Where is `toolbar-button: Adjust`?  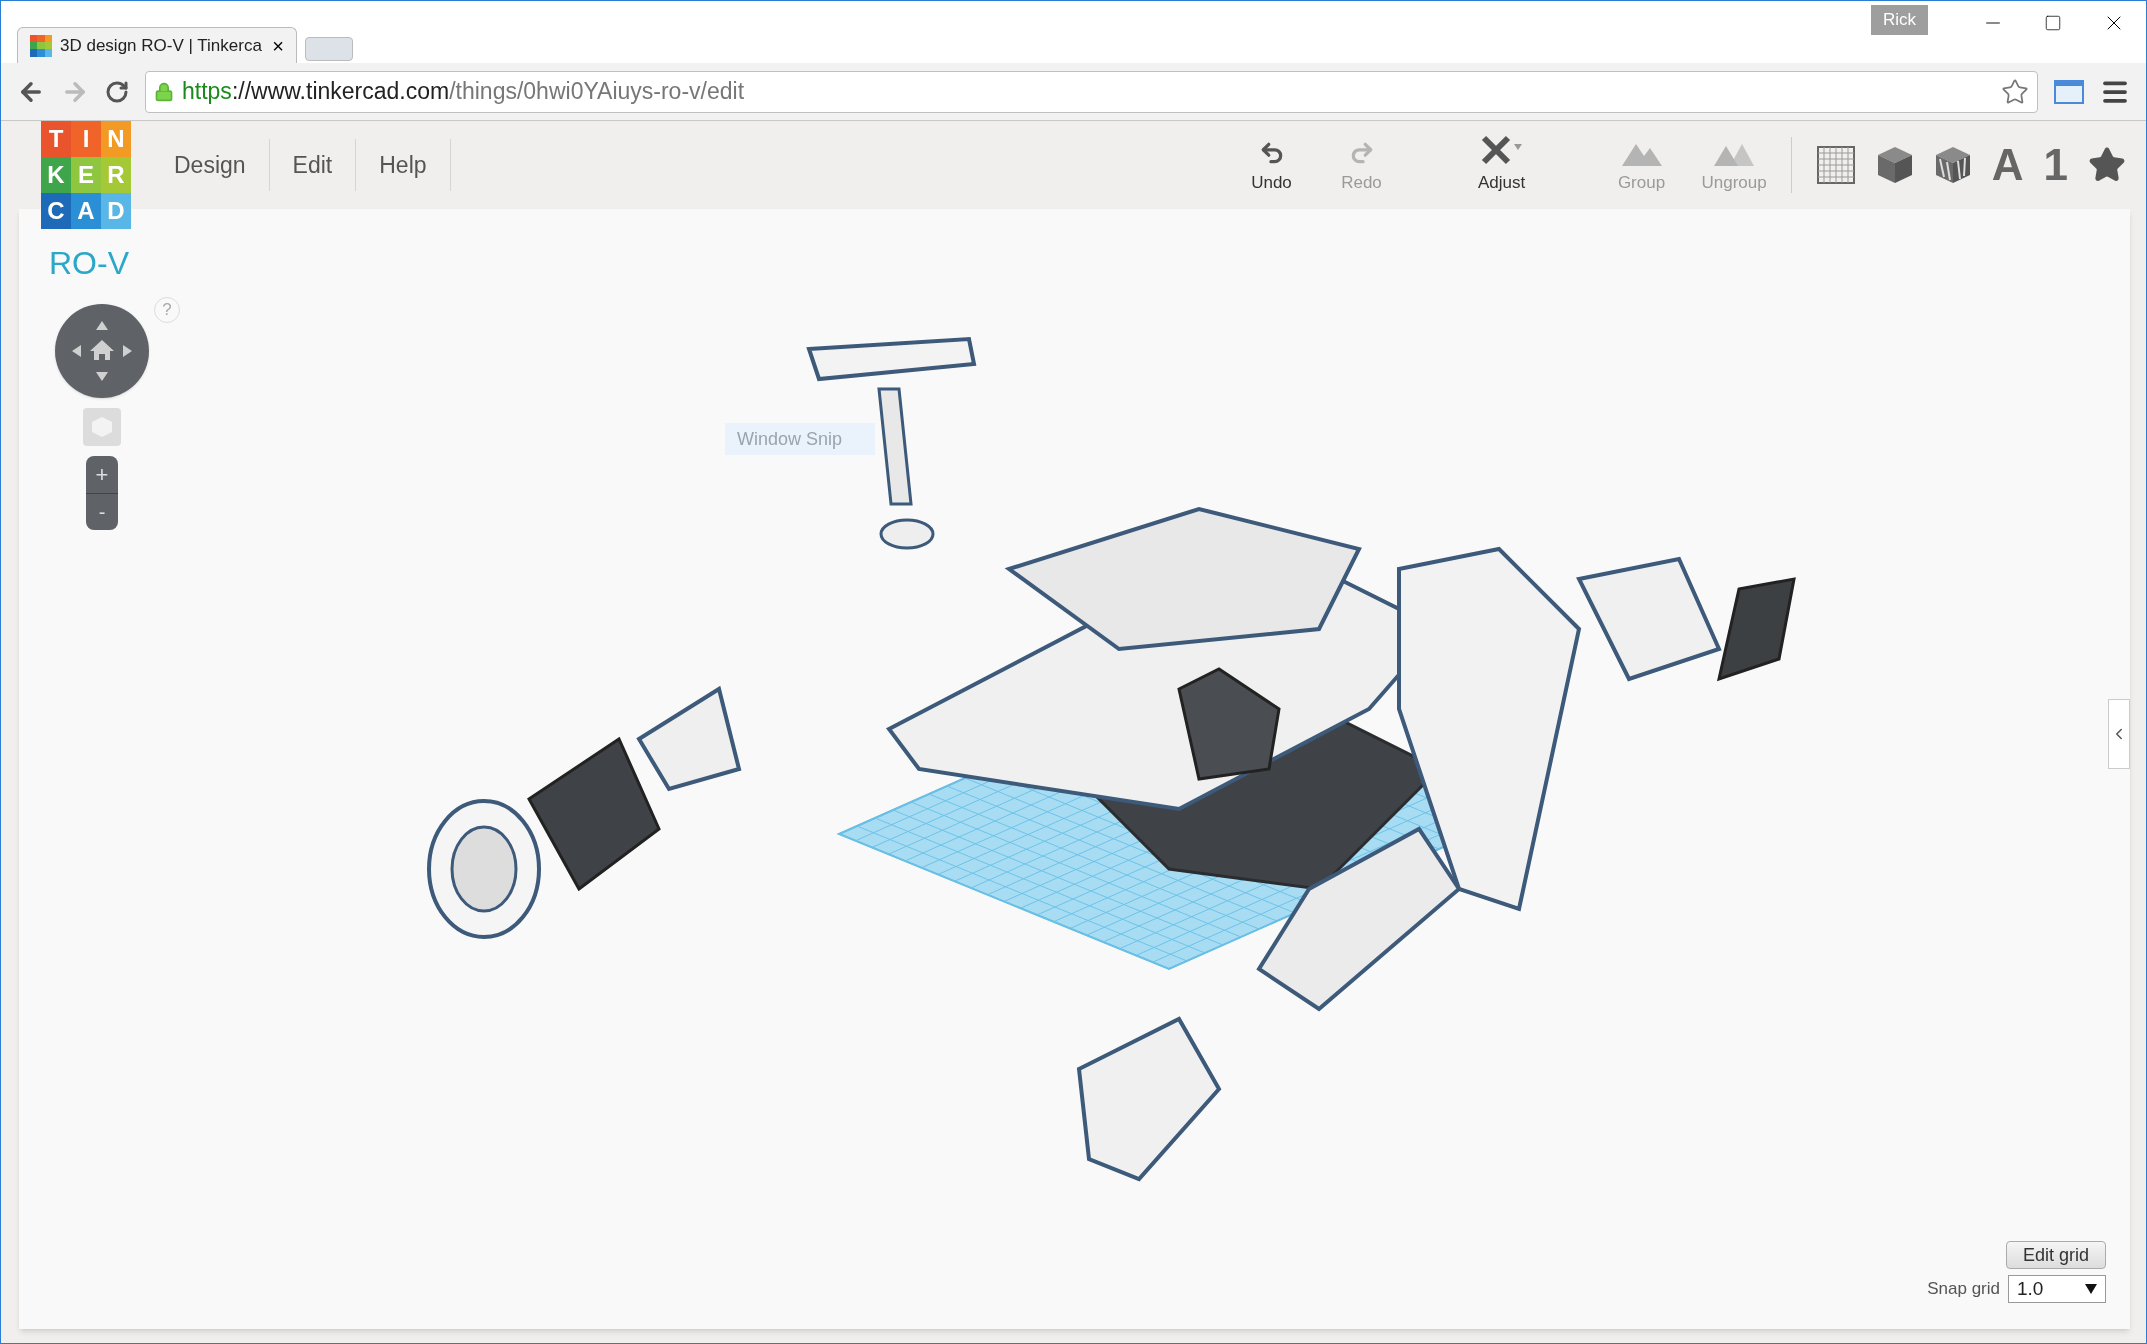
toolbar-button: Adjust is located at coordinates (1501, 165).